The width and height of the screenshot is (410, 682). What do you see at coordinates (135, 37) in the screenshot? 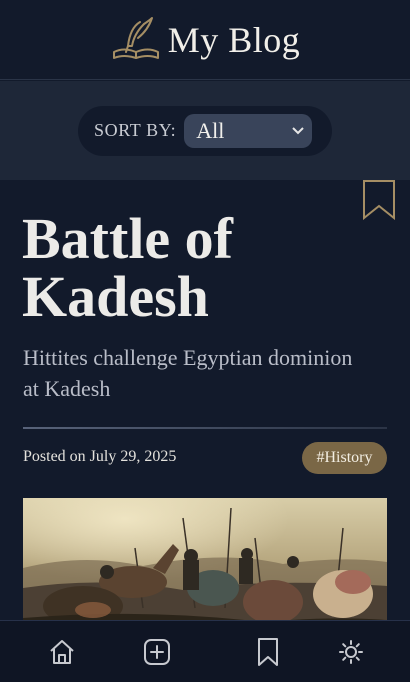
I see `quill-book-icon` at bounding box center [135, 37].